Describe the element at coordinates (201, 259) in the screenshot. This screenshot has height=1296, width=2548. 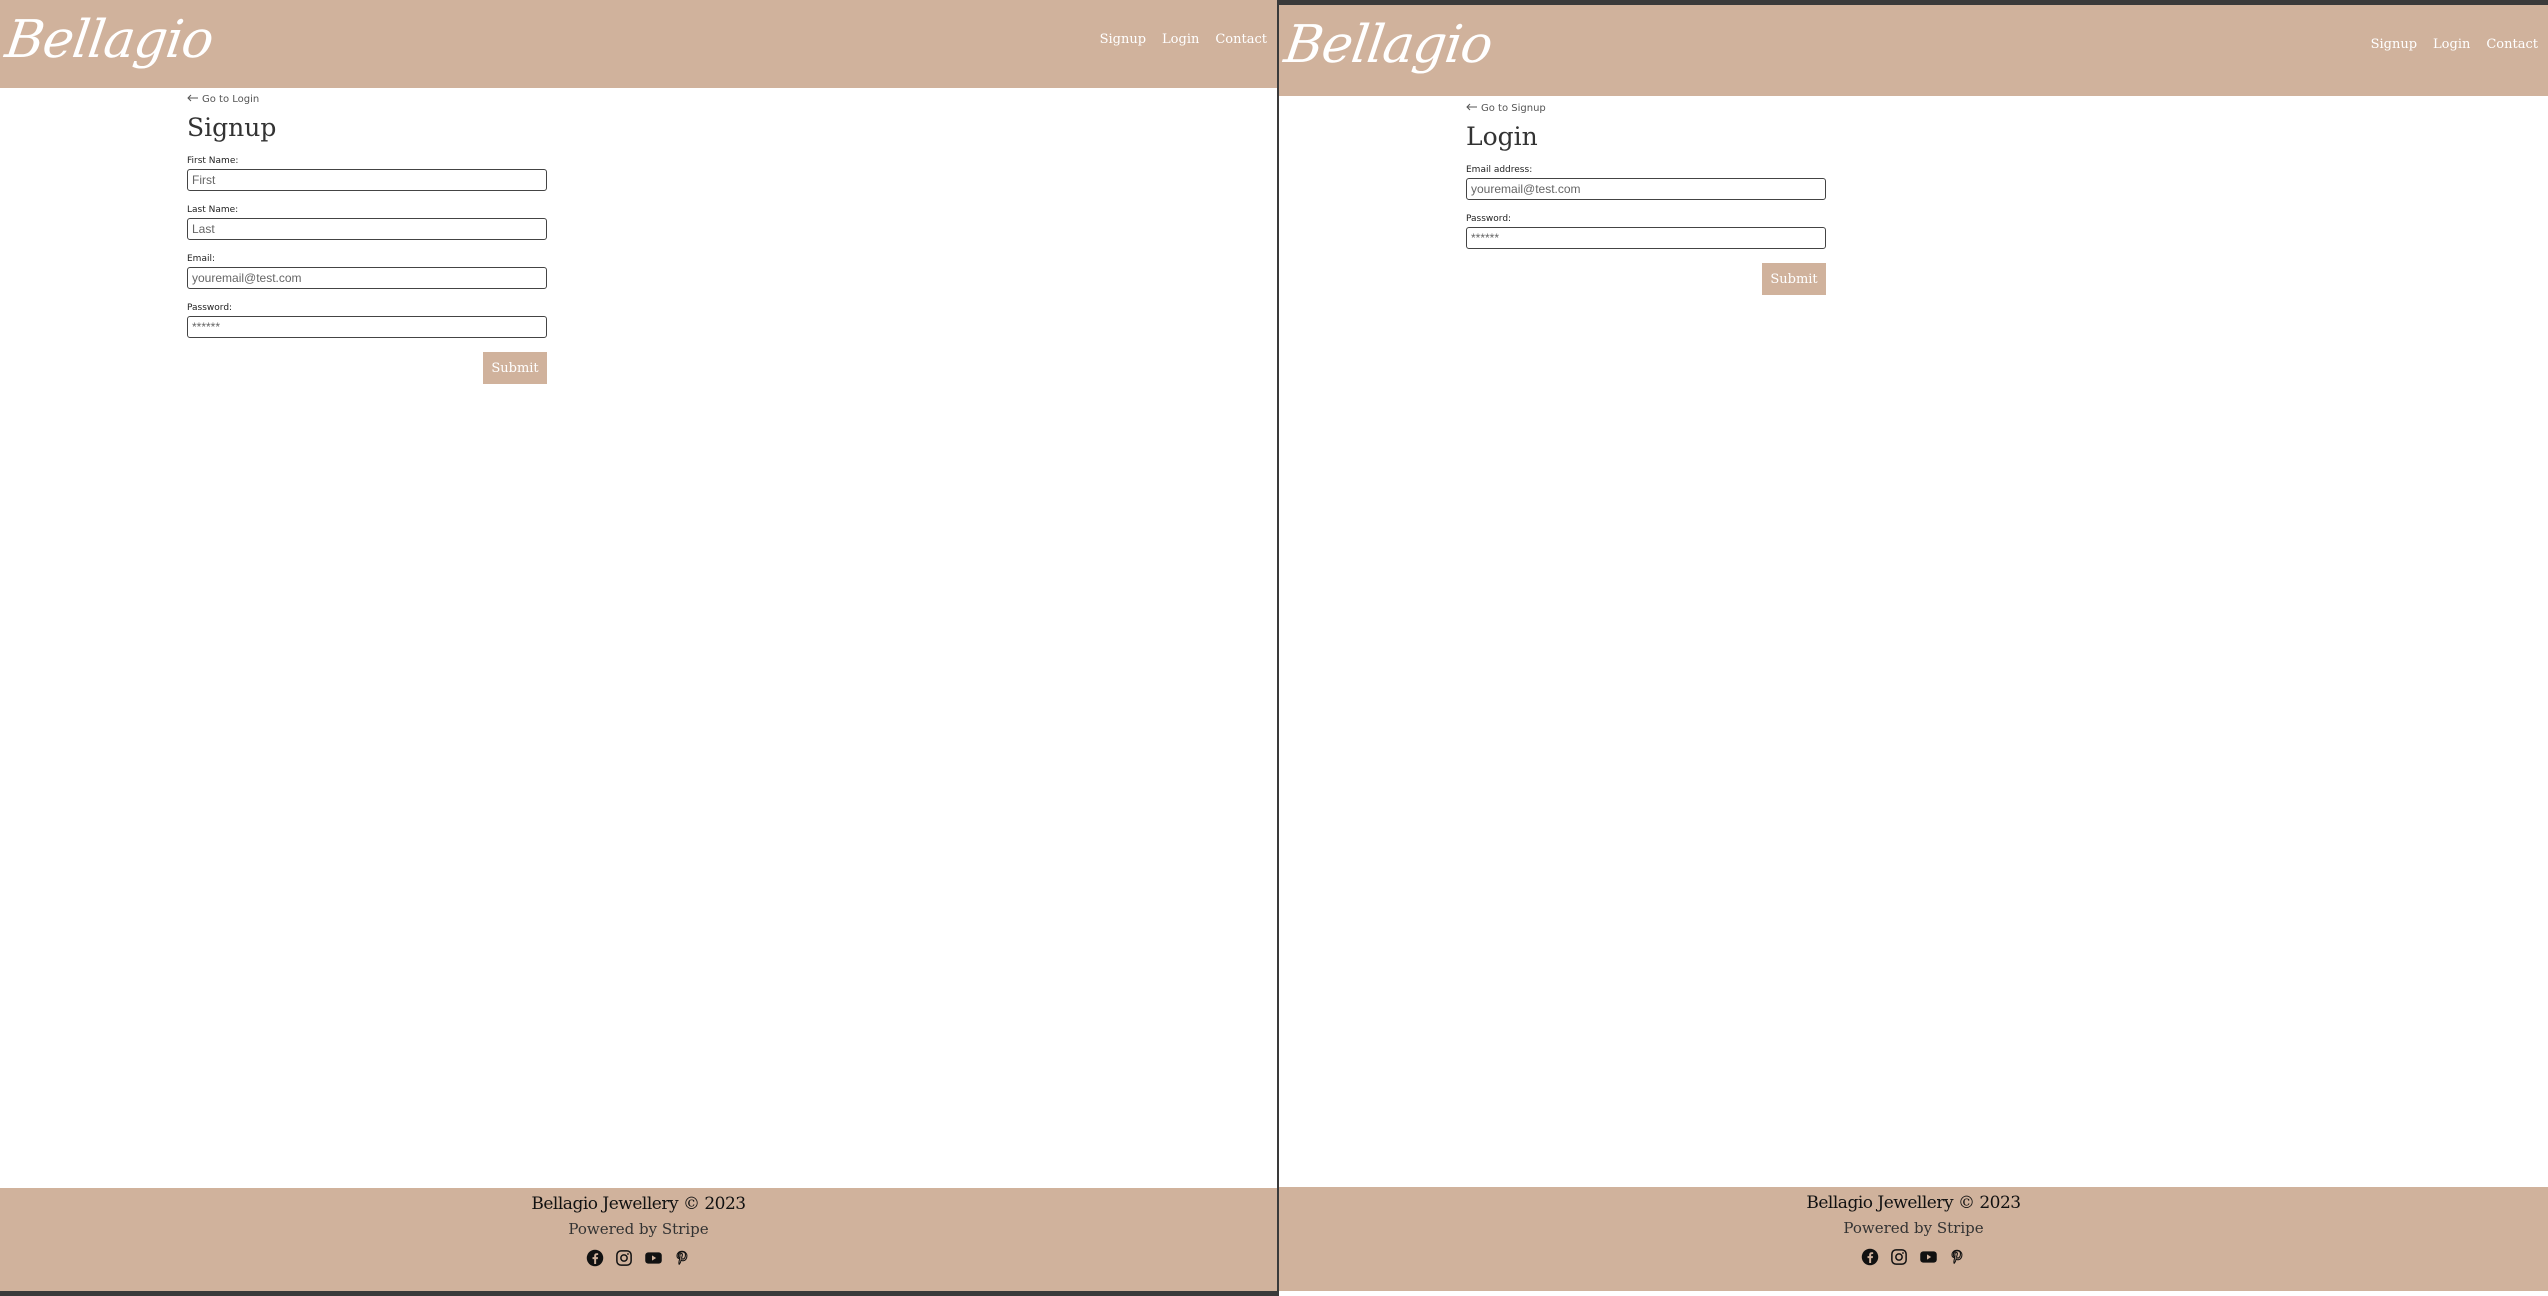
I see `email-label: Email:` at that location.